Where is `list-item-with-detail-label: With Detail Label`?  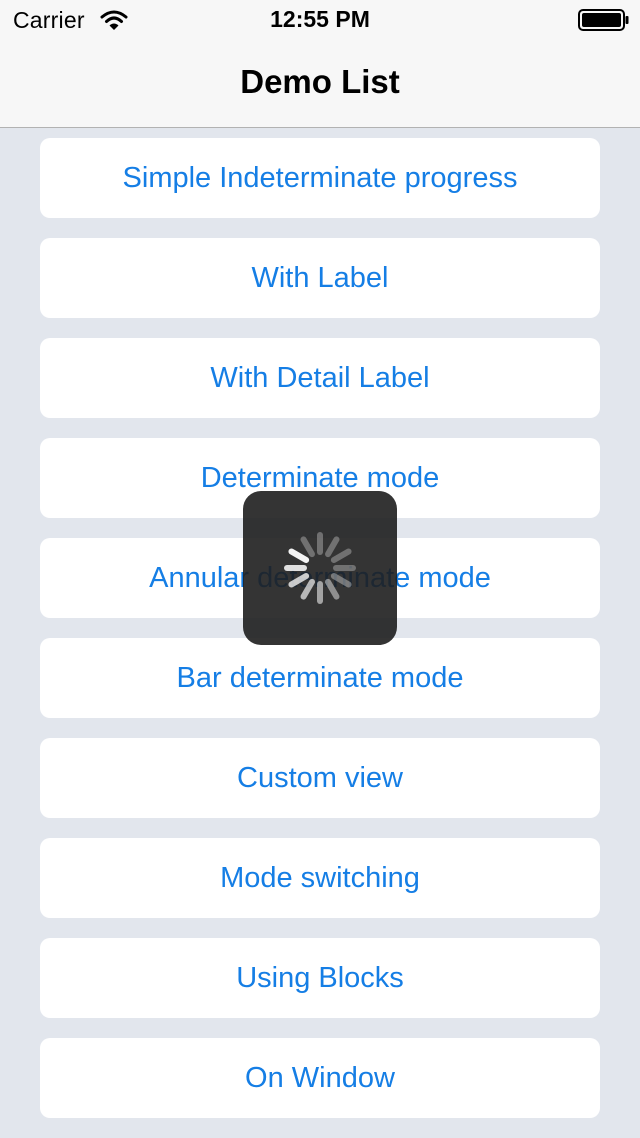 list-item-with-detail-label: With Detail Label is located at coordinates (320, 378).